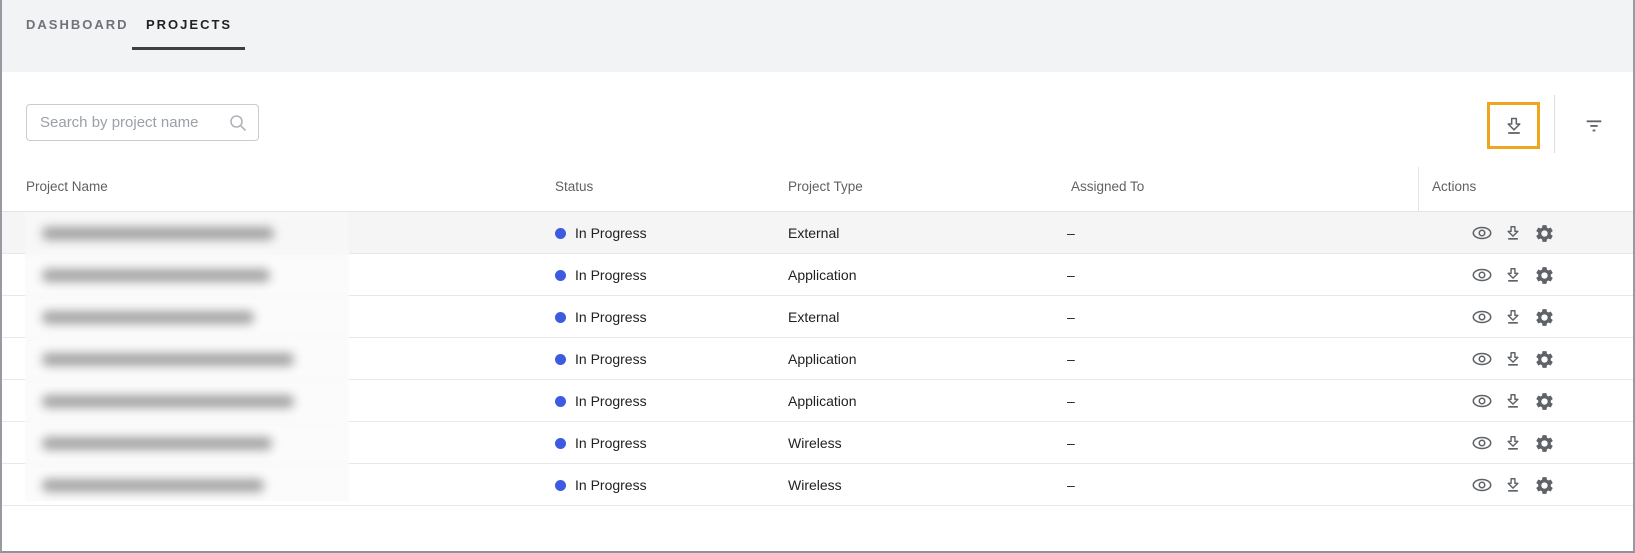 The image size is (1635, 553). What do you see at coordinates (814, 233) in the screenshot?
I see `project-type-cell: External` at bounding box center [814, 233].